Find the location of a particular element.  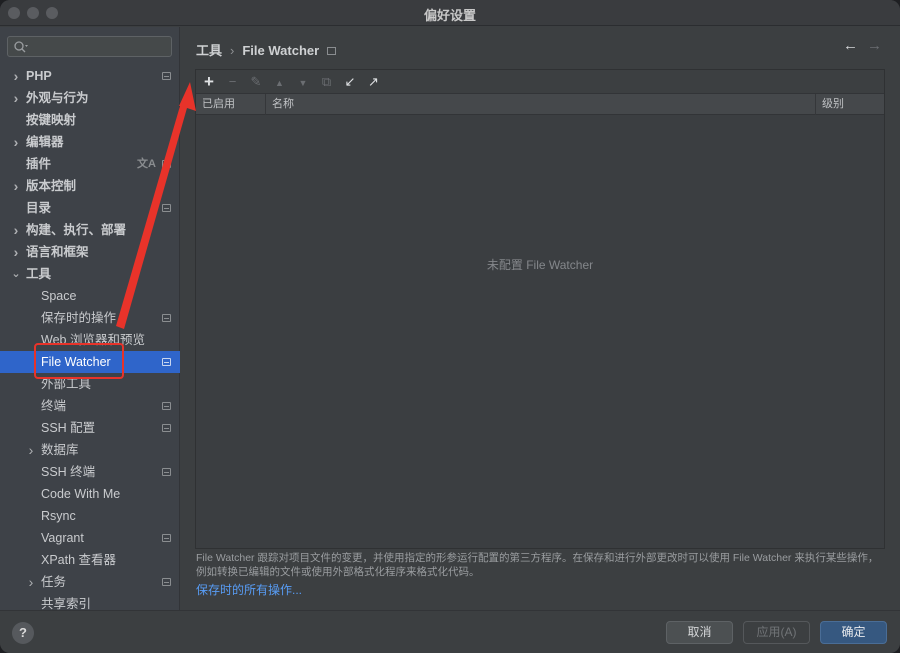

sidebar-item: SSH 终端 is located at coordinates (90, 472).